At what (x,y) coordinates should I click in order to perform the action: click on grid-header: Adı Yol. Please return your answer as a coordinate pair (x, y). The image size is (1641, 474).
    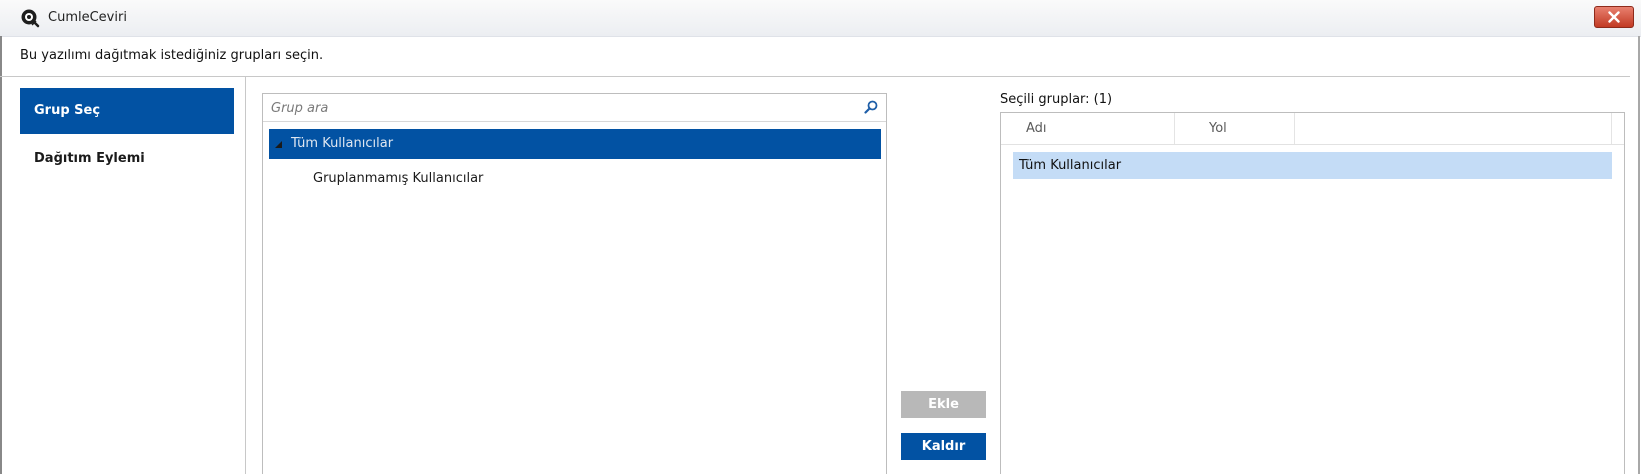
    Looking at the image, I should click on (1312, 129).